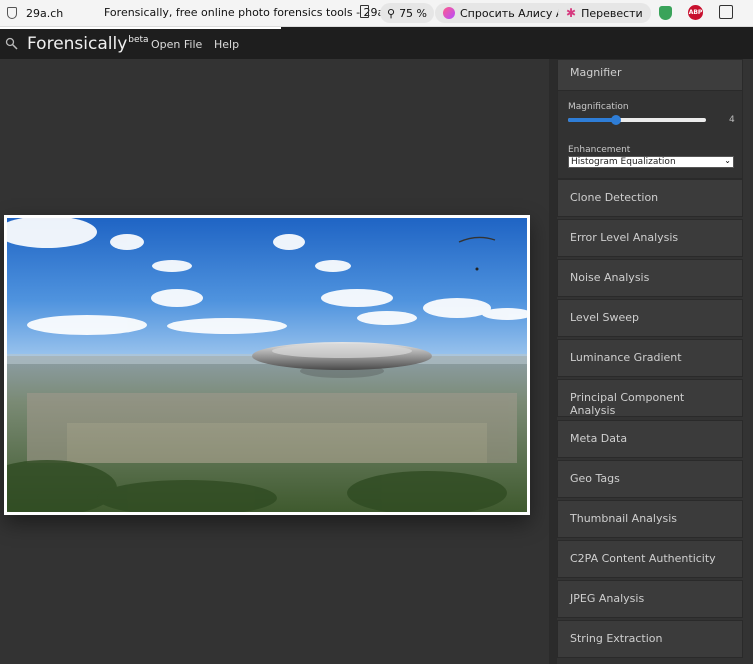  I want to click on magnifier-title: Magnifier, so click(596, 72).